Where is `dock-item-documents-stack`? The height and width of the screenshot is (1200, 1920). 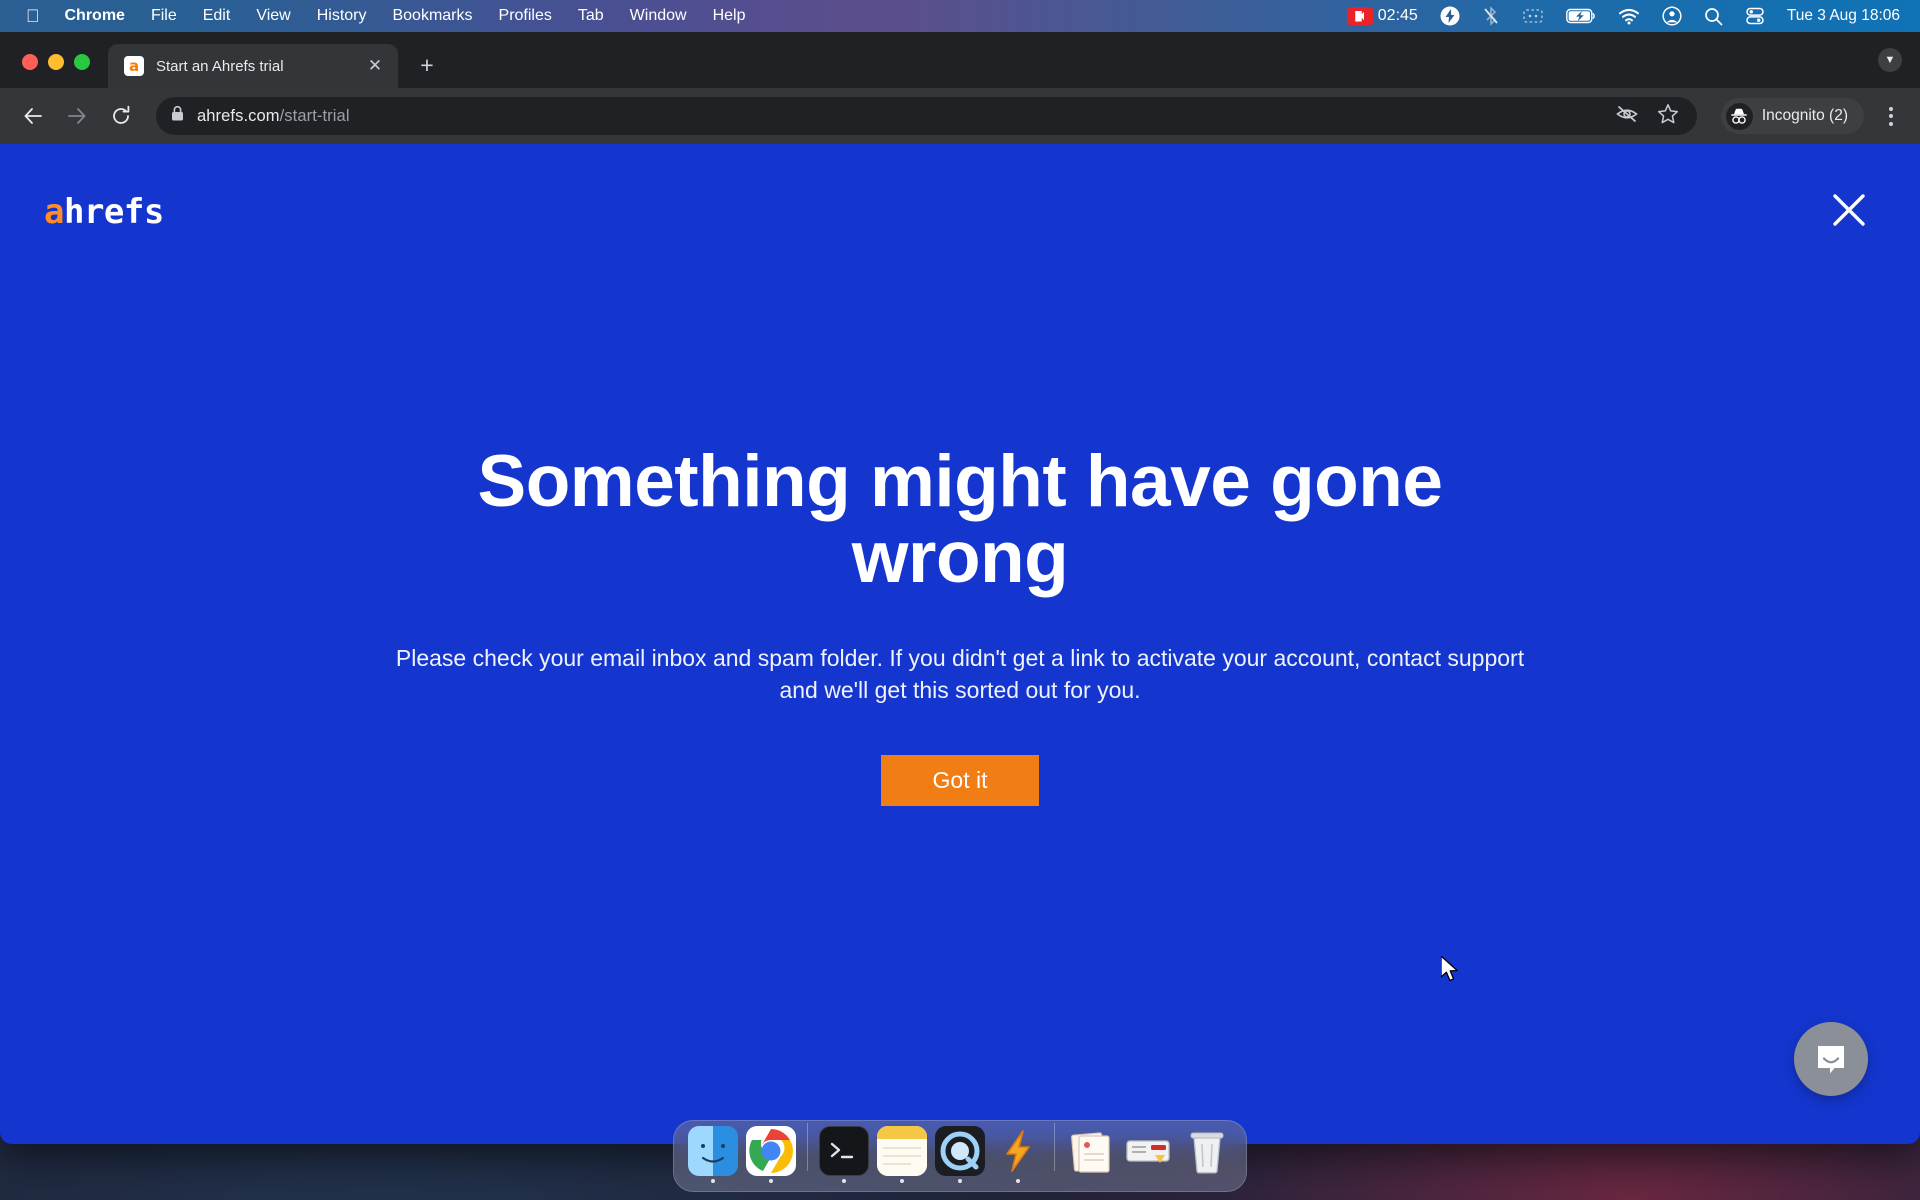 dock-item-documents-stack is located at coordinates (1091, 1154).